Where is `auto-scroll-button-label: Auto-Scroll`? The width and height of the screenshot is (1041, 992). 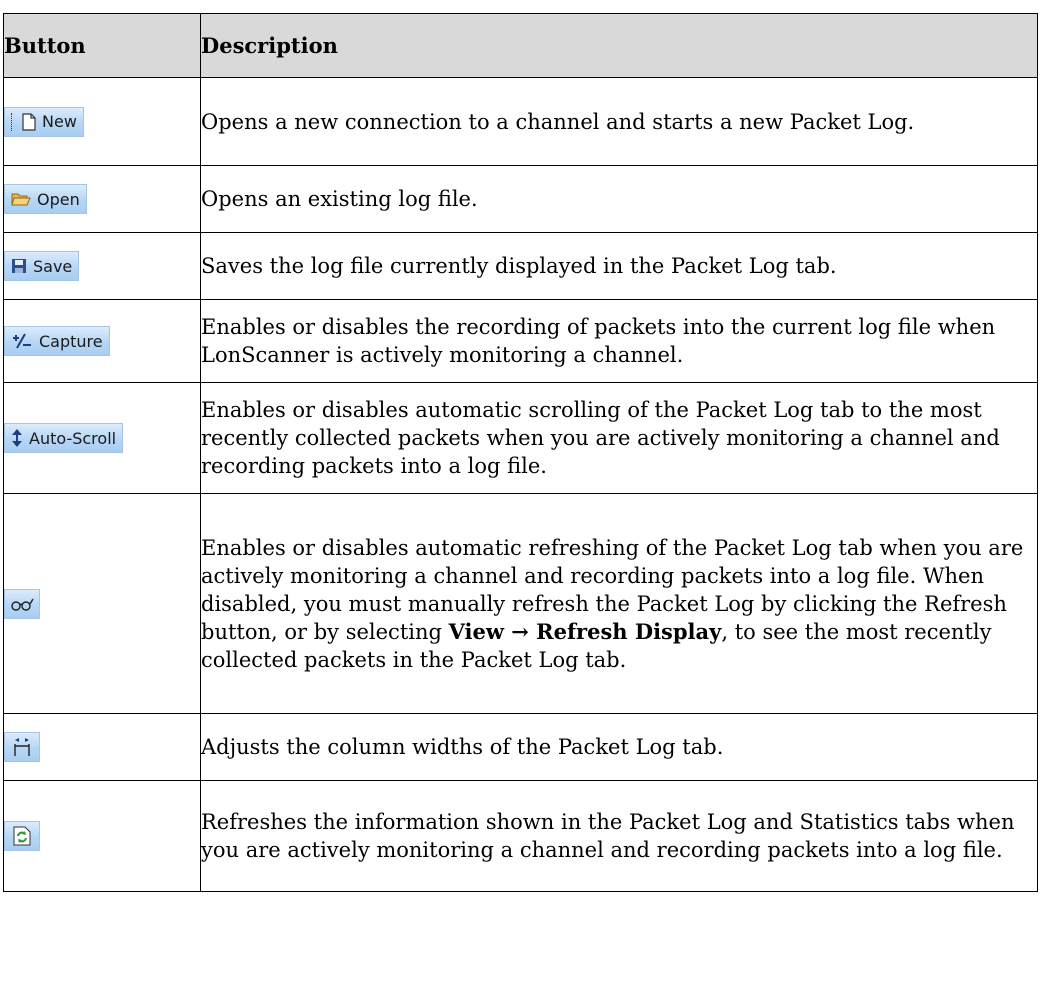 auto-scroll-button-label: Auto-Scroll is located at coordinates (73, 438).